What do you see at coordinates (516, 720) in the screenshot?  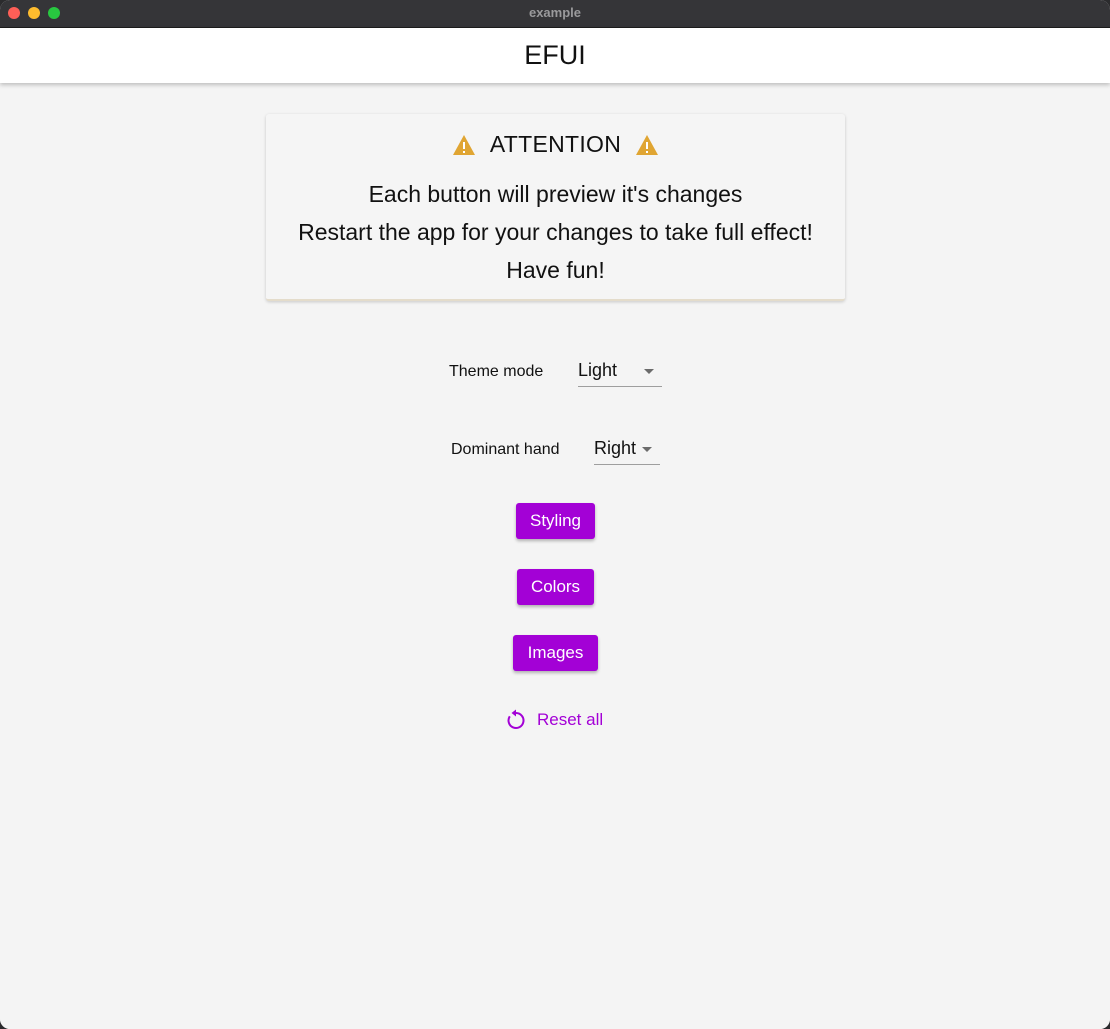 I see `refresh-icon` at bounding box center [516, 720].